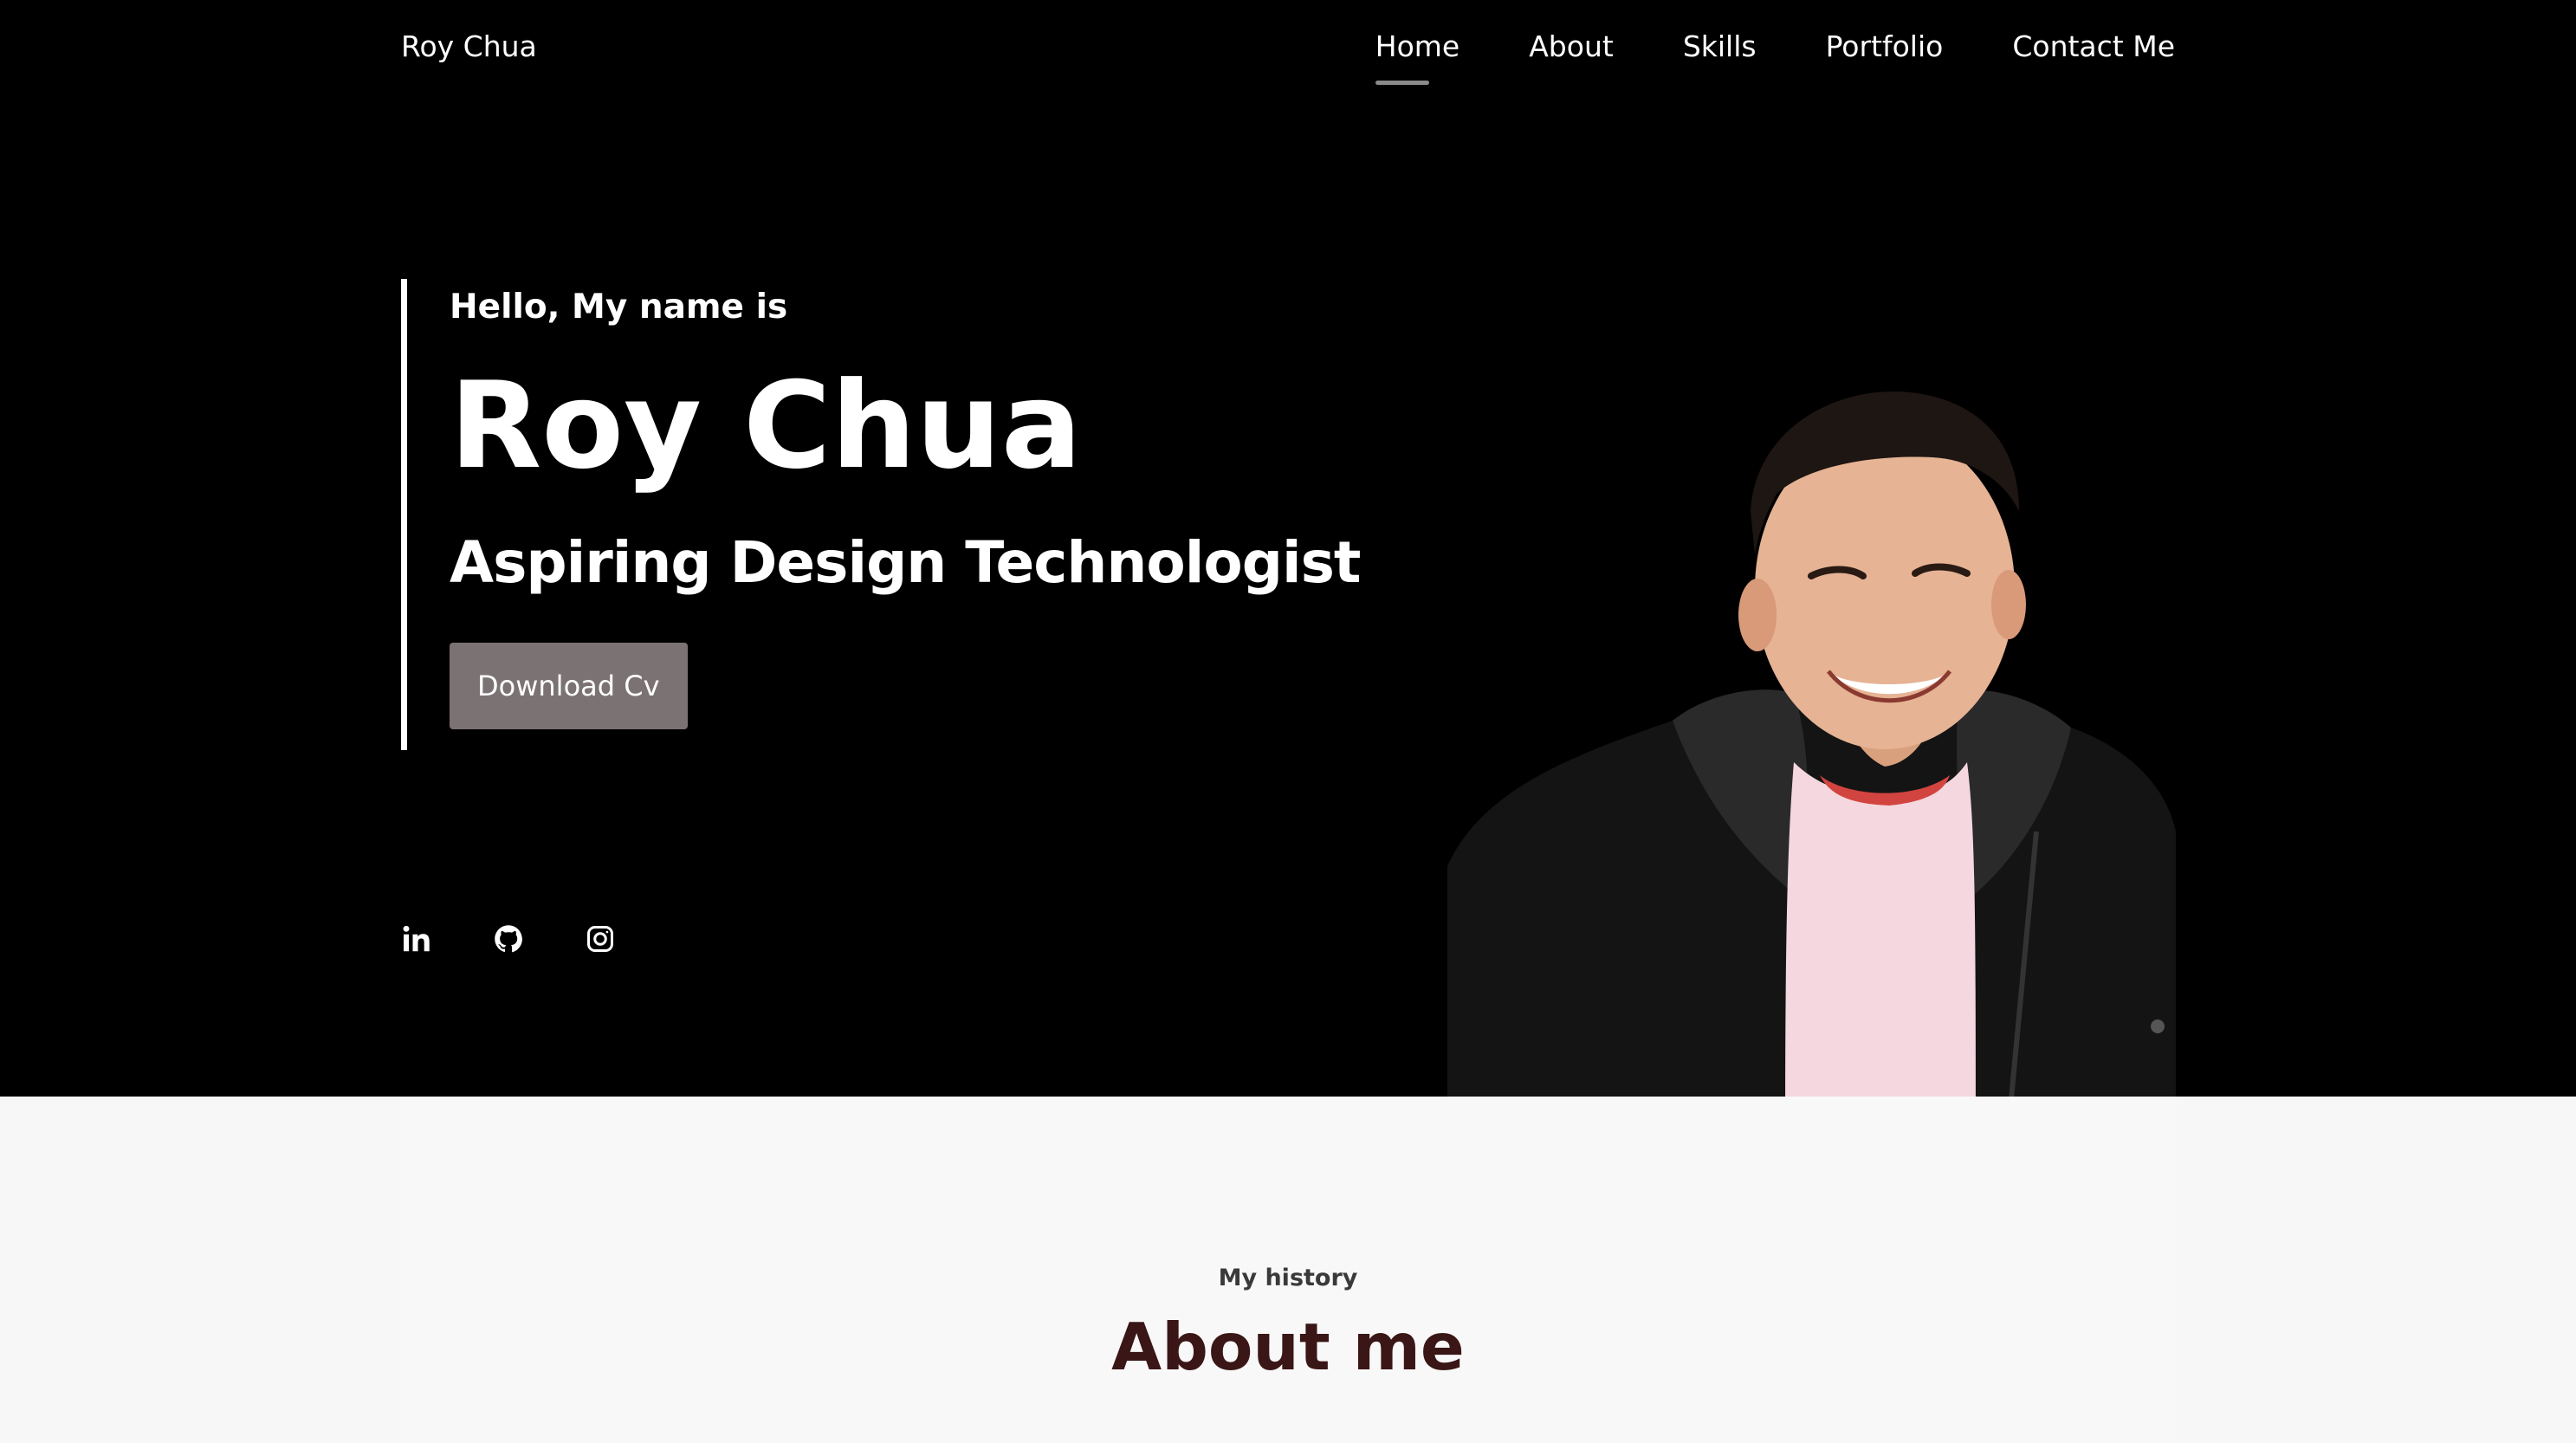 The image size is (2576, 1443). I want to click on brand-logo: Roy Chua, so click(469, 46).